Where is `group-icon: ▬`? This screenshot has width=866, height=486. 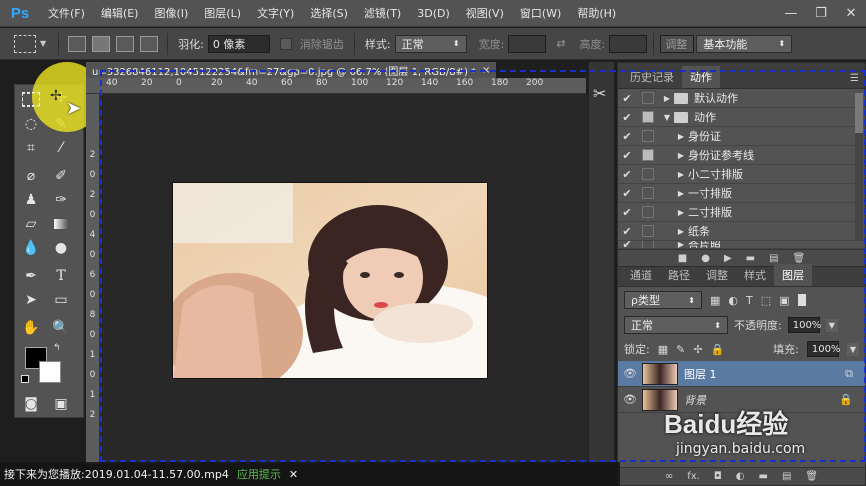
group-icon: ▬ is located at coordinates (763, 476).